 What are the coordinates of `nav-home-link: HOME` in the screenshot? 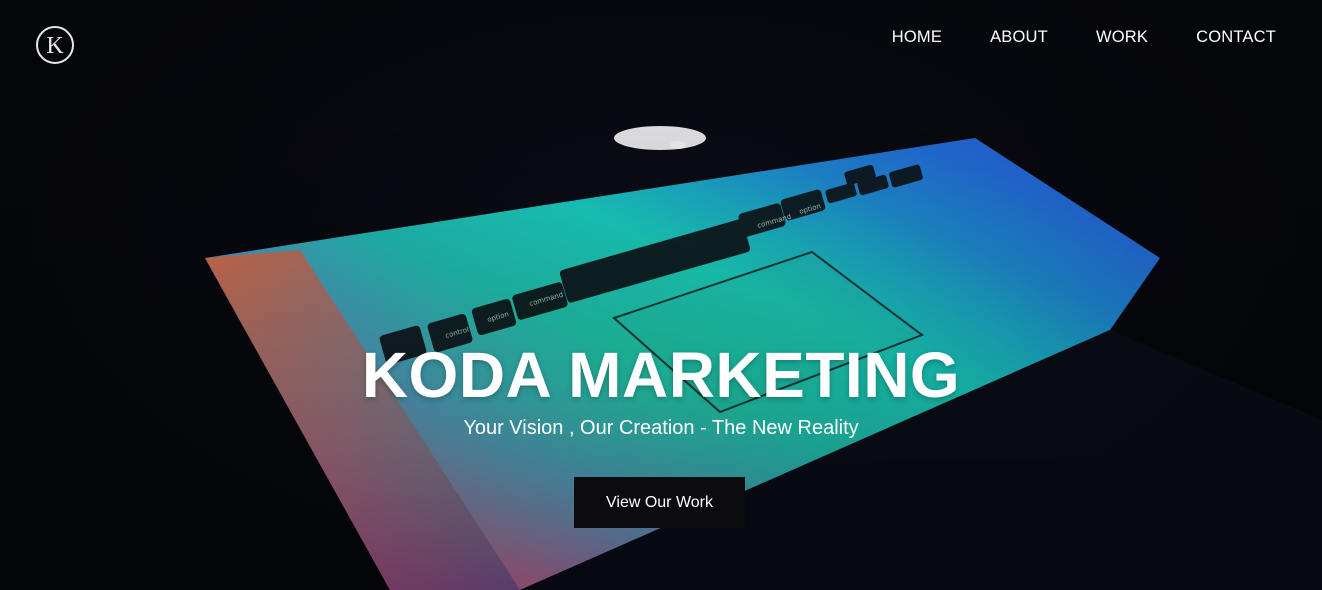 It's located at (917, 37).